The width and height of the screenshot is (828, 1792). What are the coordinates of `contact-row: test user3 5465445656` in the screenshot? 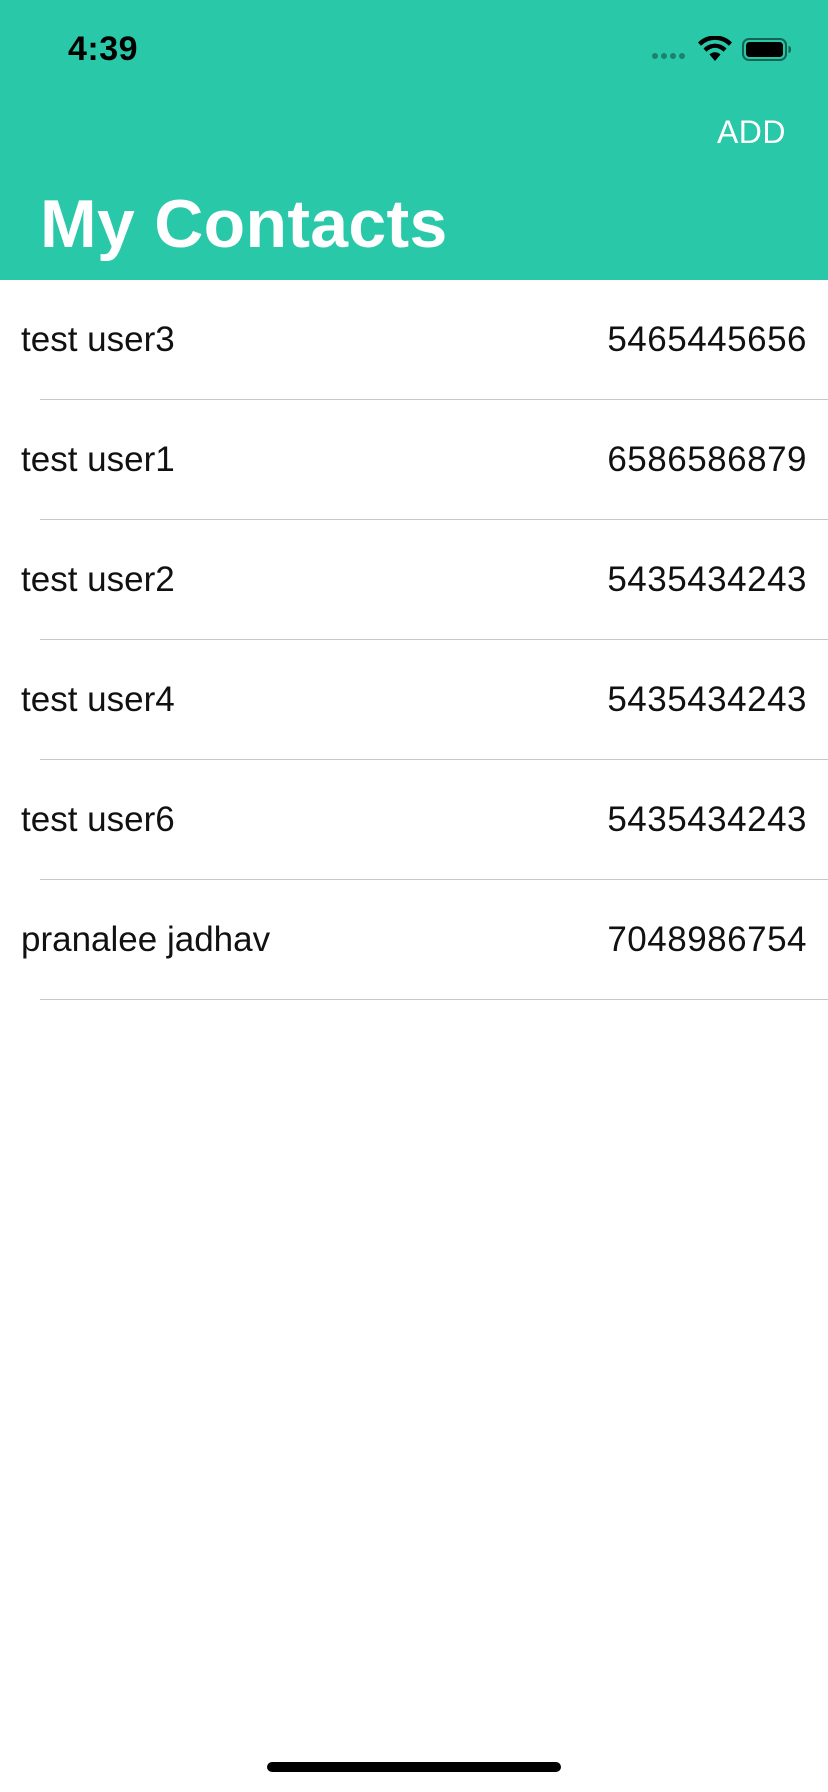 It's located at (414, 340).